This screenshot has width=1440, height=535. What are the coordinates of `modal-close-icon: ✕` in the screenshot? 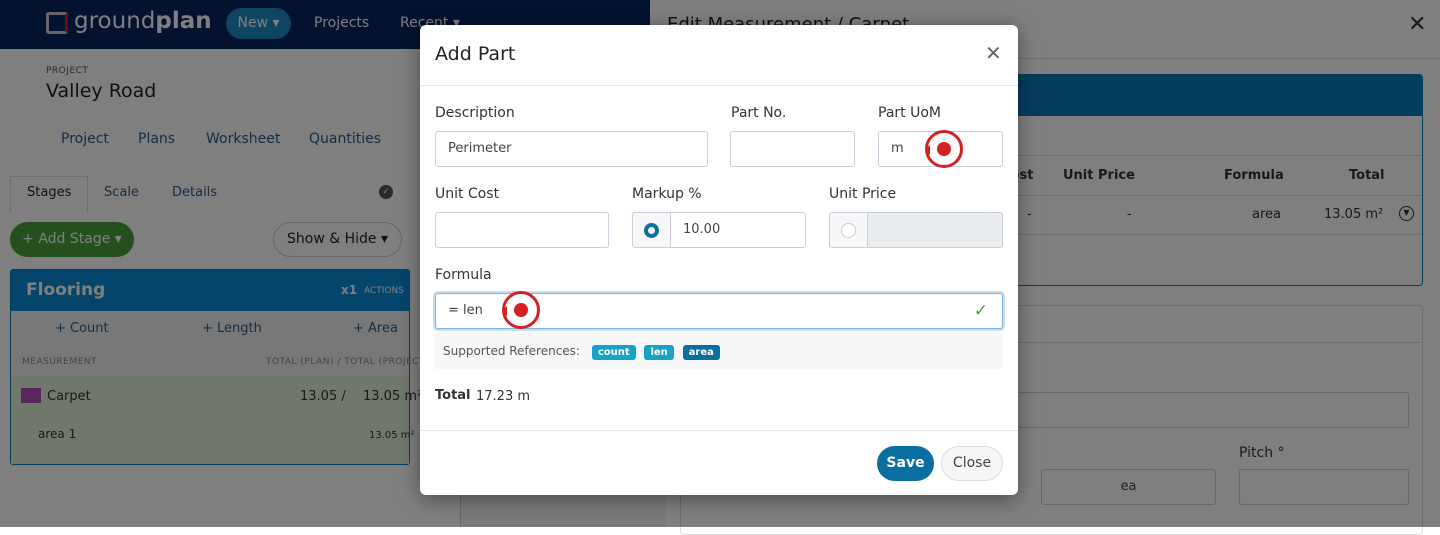 It's located at (993, 53).